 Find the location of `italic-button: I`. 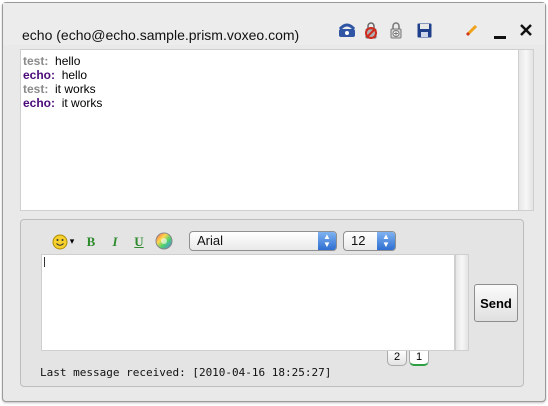

italic-button: I is located at coordinates (115, 242).